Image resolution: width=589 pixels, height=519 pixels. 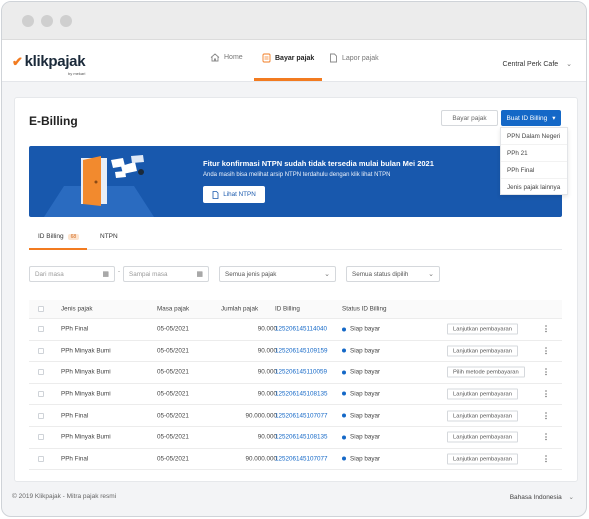 I want to click on header-id-billing: ID Billing, so click(x=287, y=309).